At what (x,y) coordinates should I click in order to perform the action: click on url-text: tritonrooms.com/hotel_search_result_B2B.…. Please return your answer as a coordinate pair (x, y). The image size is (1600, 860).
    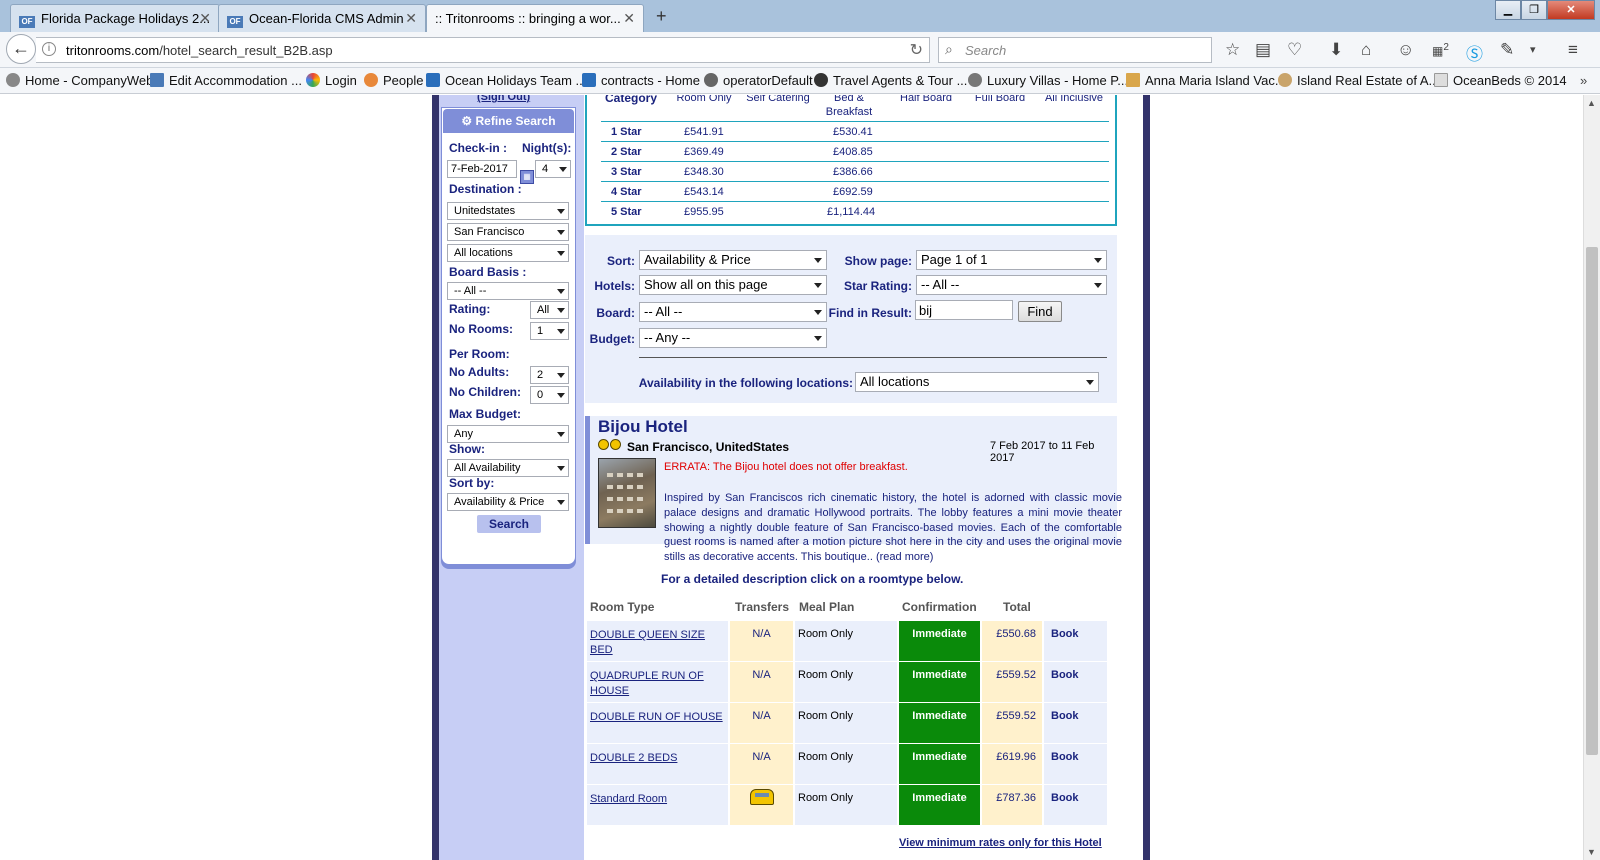
    Looking at the image, I should click on (199, 50).